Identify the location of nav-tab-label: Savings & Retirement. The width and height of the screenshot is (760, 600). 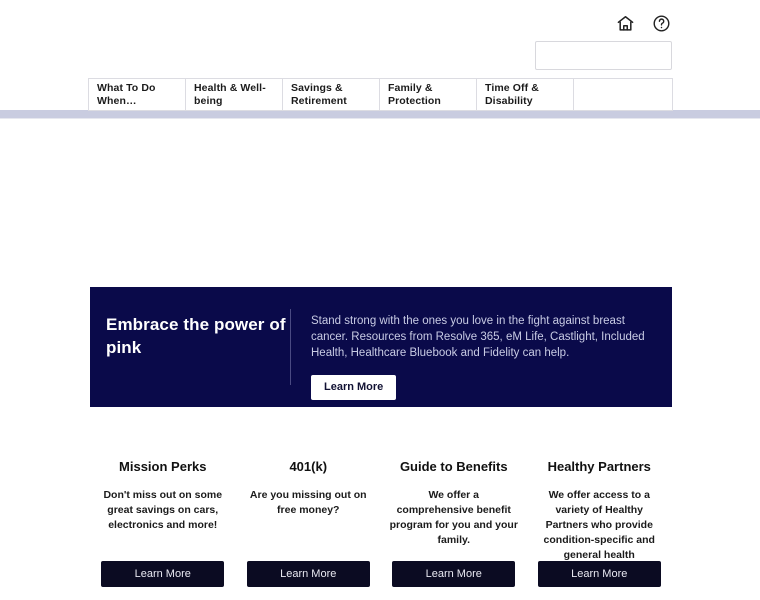
(319, 94).